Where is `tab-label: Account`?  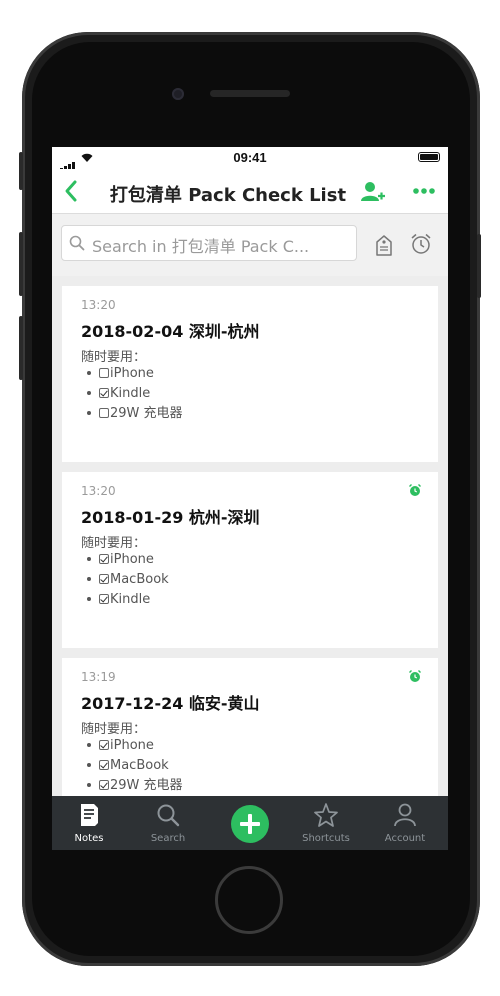 tab-label: Account is located at coordinates (405, 838).